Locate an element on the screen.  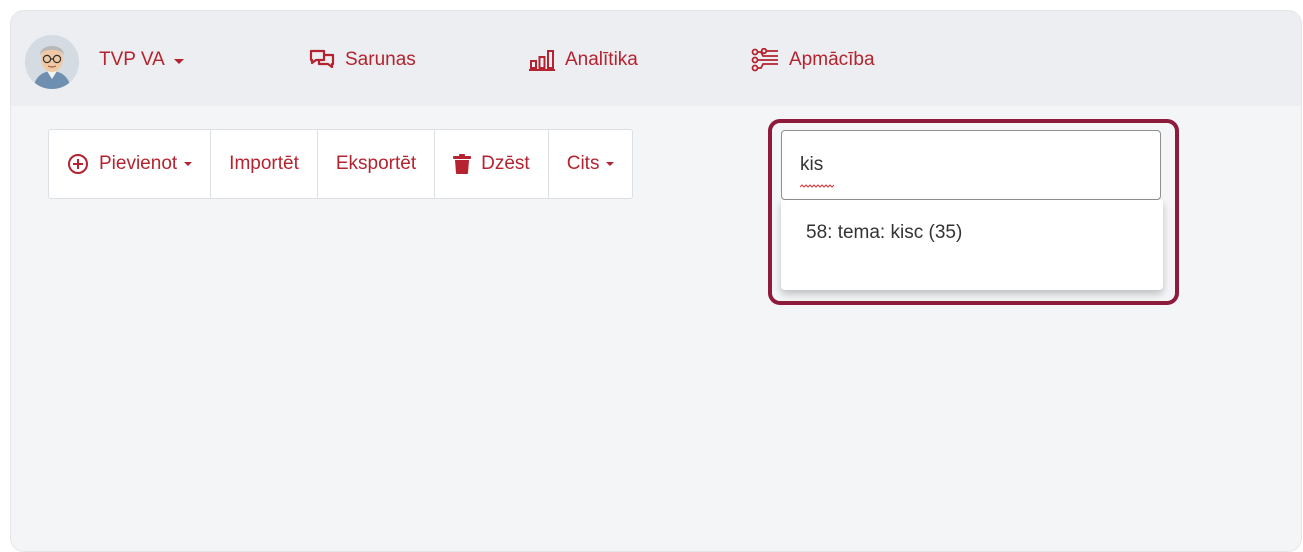
nav-sarunas-label: Sarunas is located at coordinates (380, 59).